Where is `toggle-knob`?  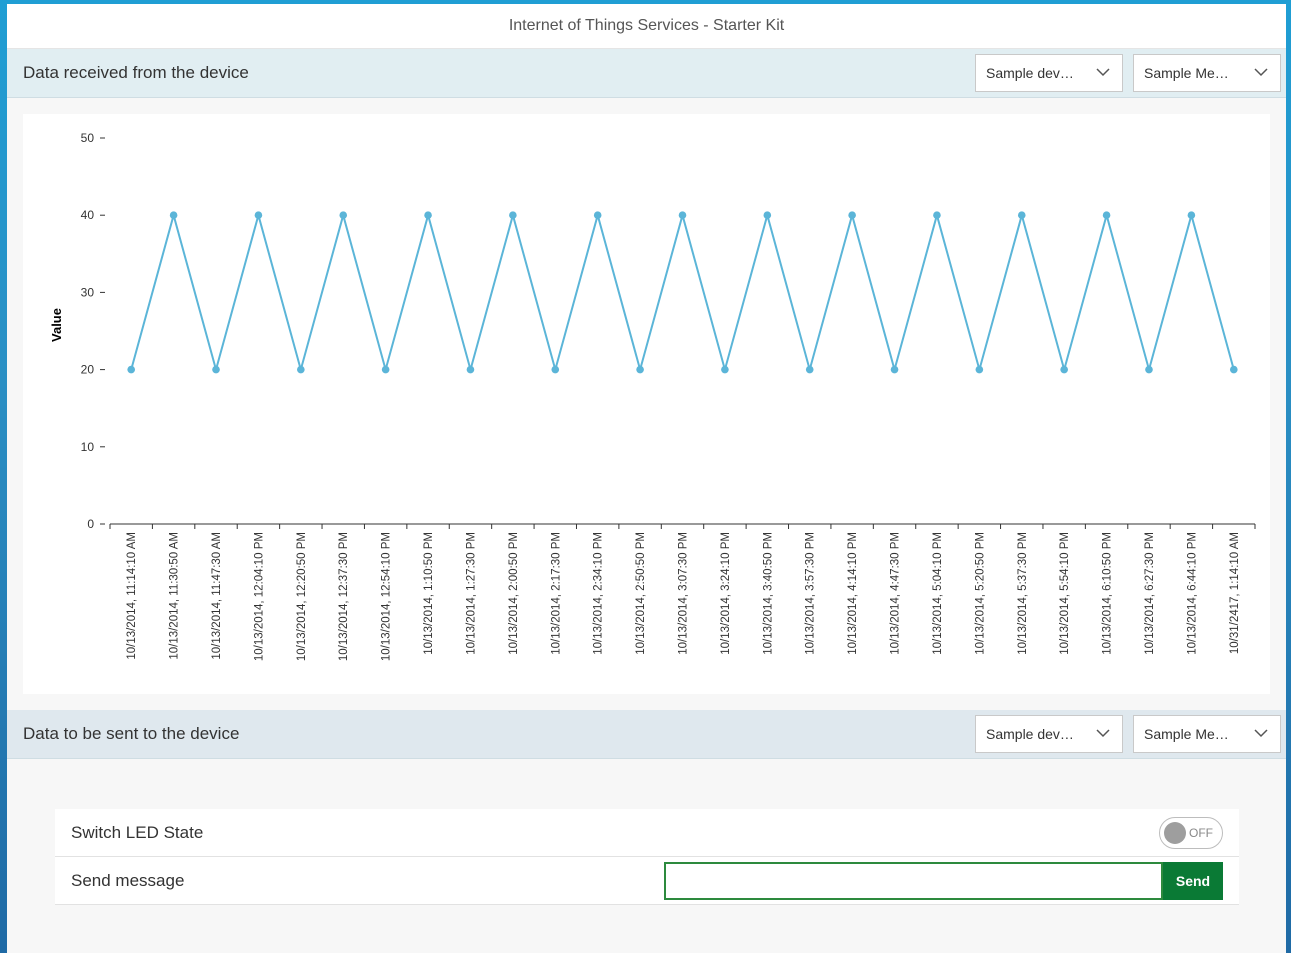 toggle-knob is located at coordinates (1175, 833).